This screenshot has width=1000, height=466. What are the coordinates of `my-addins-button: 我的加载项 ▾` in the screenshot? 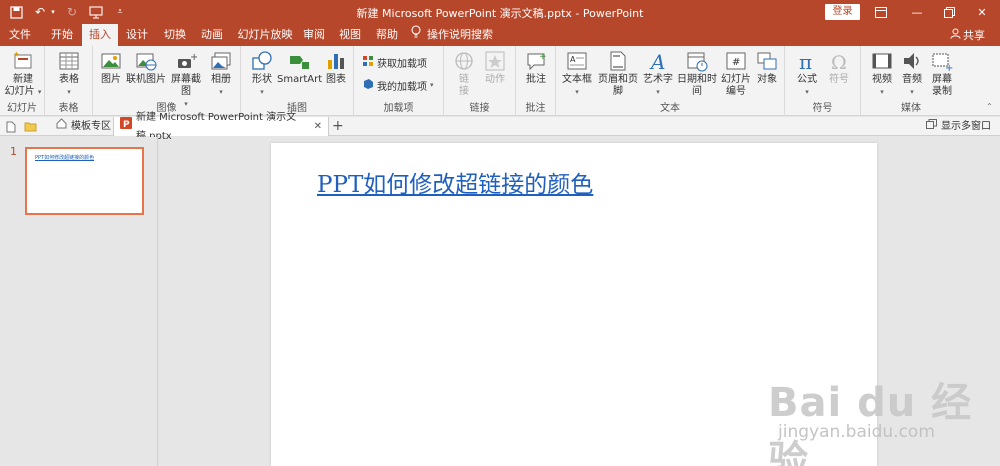 It's located at (398, 85).